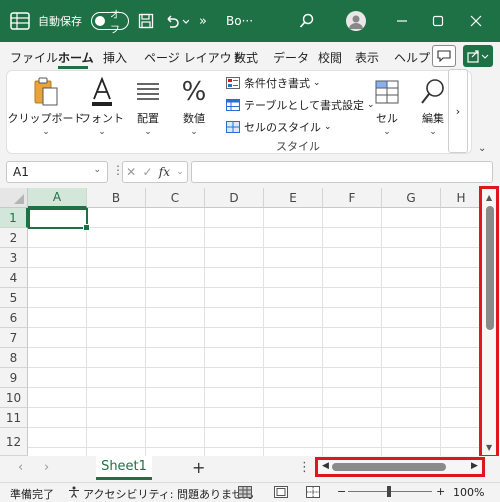 Image resolution: width=500 pixels, height=502 pixels. What do you see at coordinates (330, 57) in the screenshot?
I see `tab-review: 校閲` at bounding box center [330, 57].